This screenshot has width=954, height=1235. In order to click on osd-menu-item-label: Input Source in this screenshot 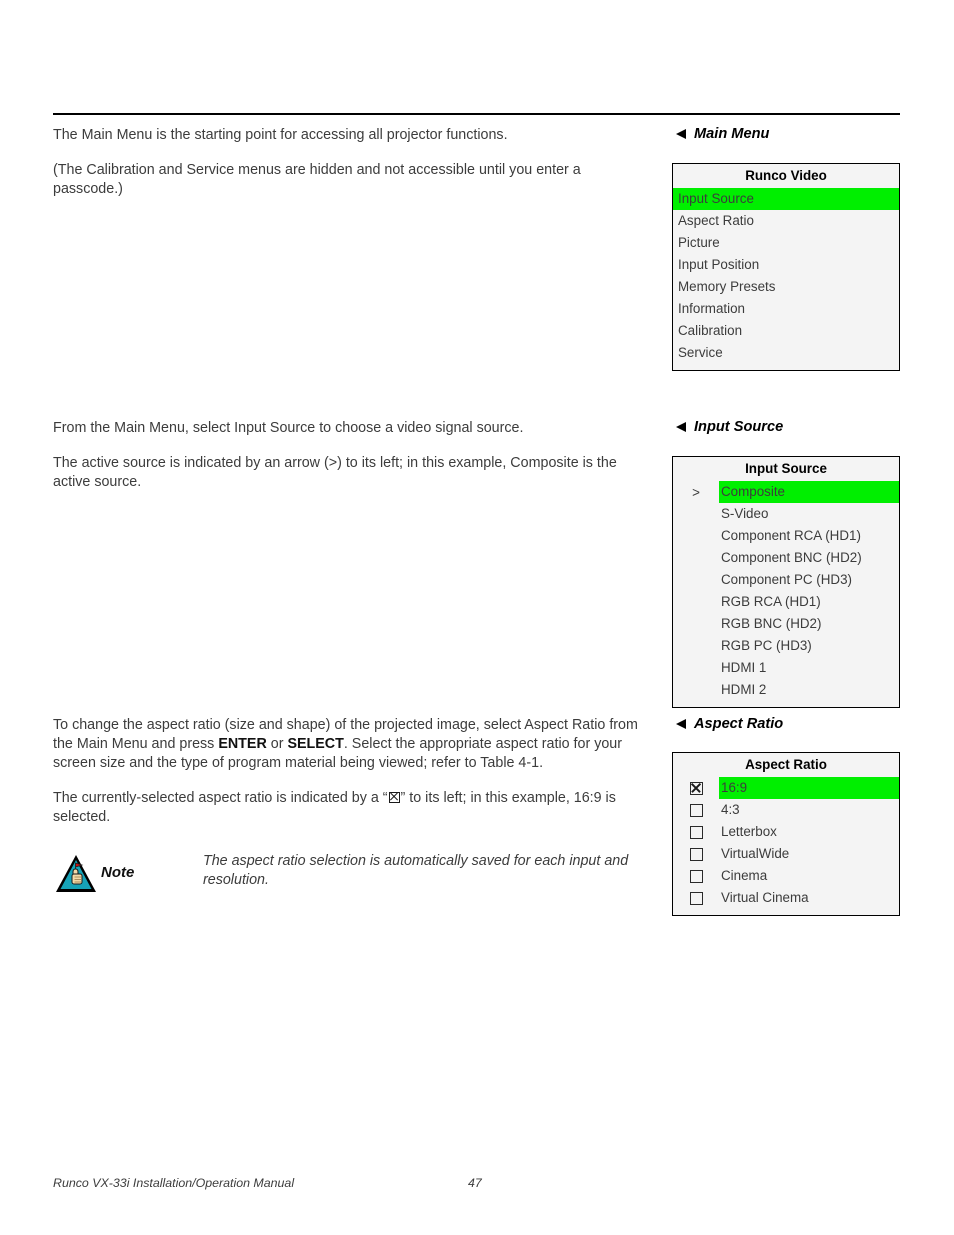, I will do `click(786, 199)`.